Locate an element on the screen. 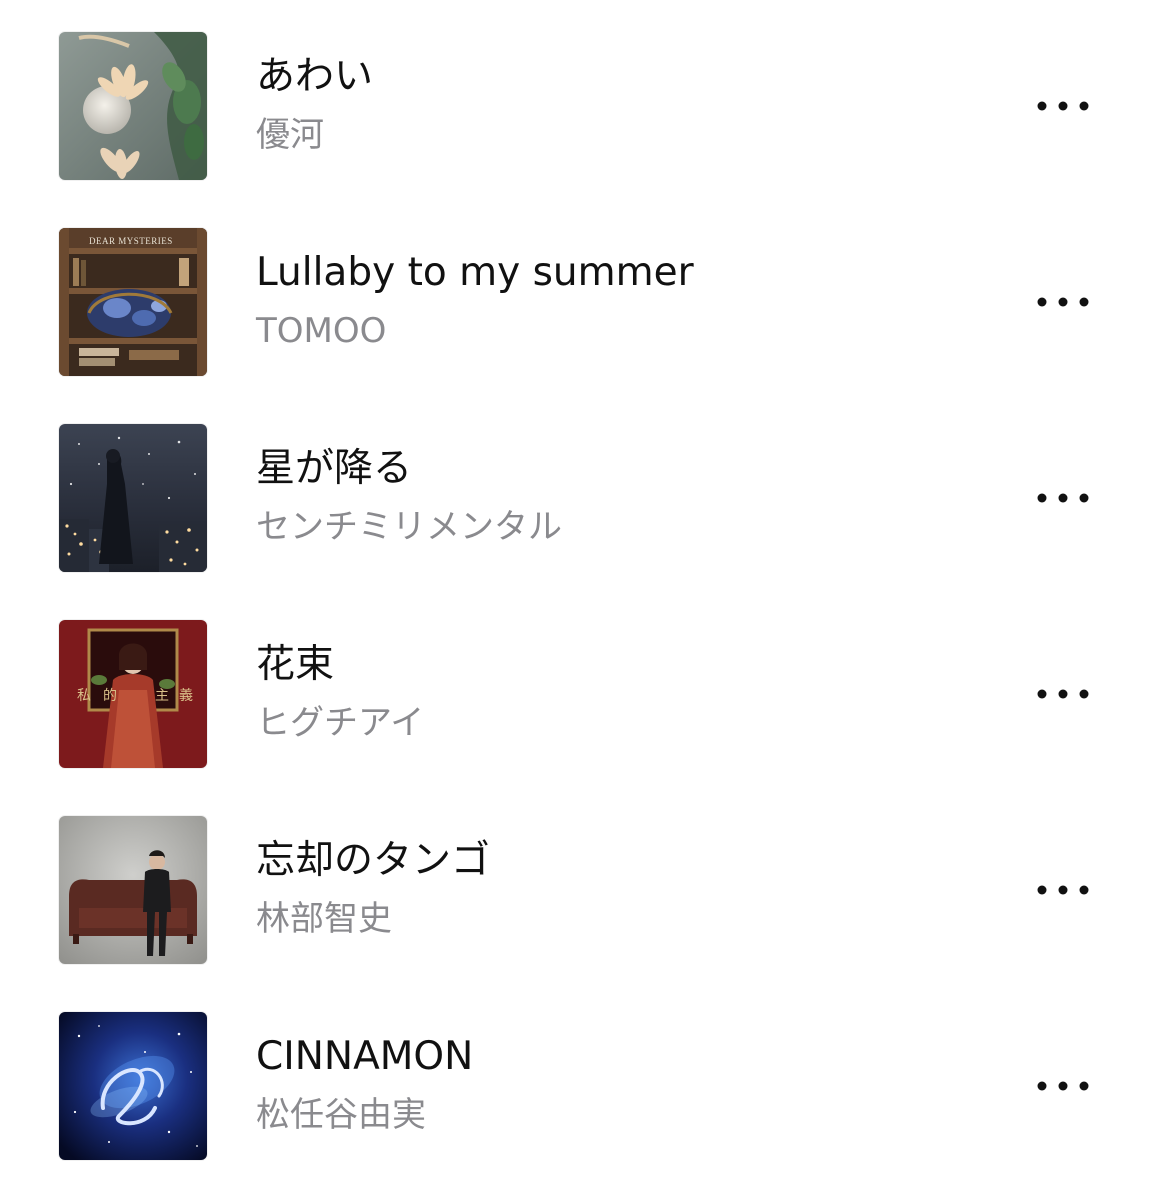  svg-text: 義 is located at coordinates (186, 695).